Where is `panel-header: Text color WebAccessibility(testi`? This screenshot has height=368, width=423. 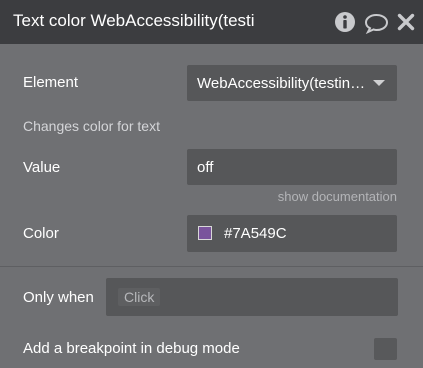 panel-header: Text color WebAccessibility(testi is located at coordinates (211, 22).